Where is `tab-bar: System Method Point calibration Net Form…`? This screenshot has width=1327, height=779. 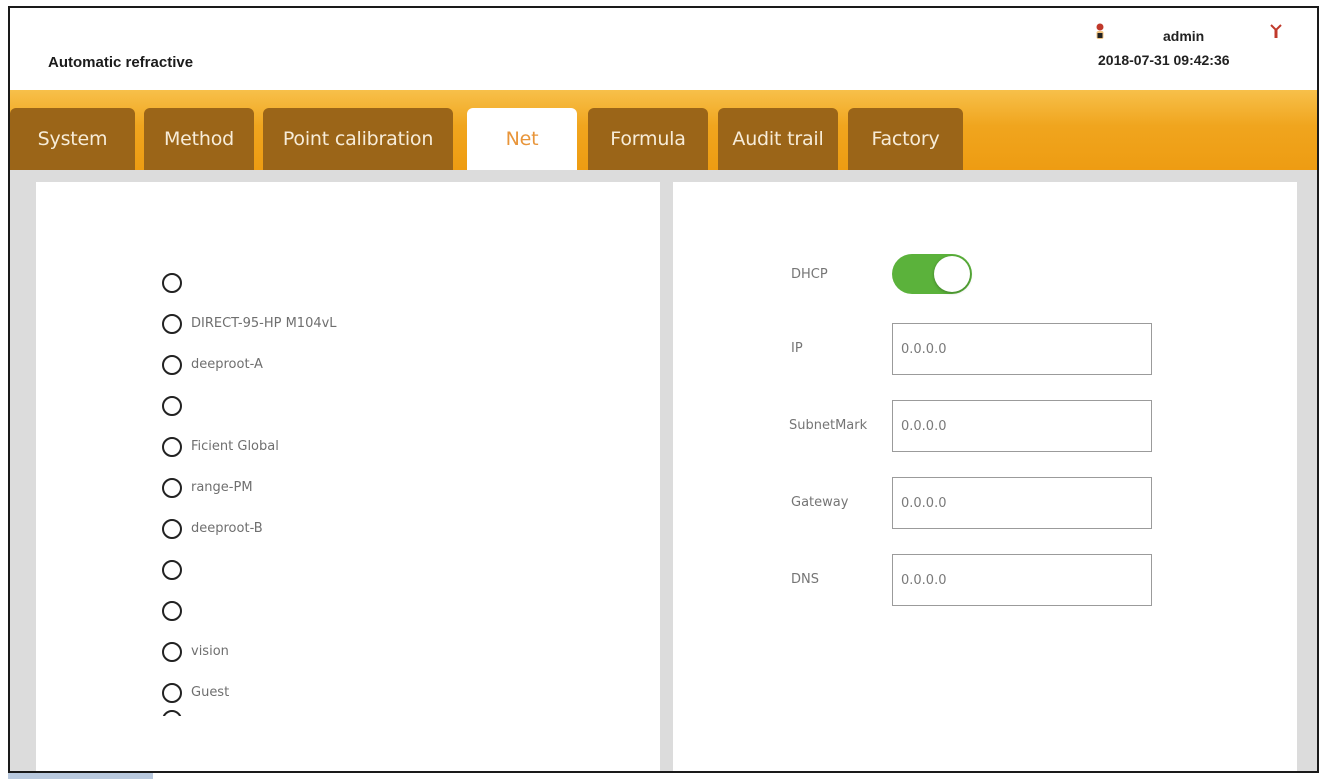
tab-bar: System Method Point calibration Net Form… is located at coordinates (663, 130).